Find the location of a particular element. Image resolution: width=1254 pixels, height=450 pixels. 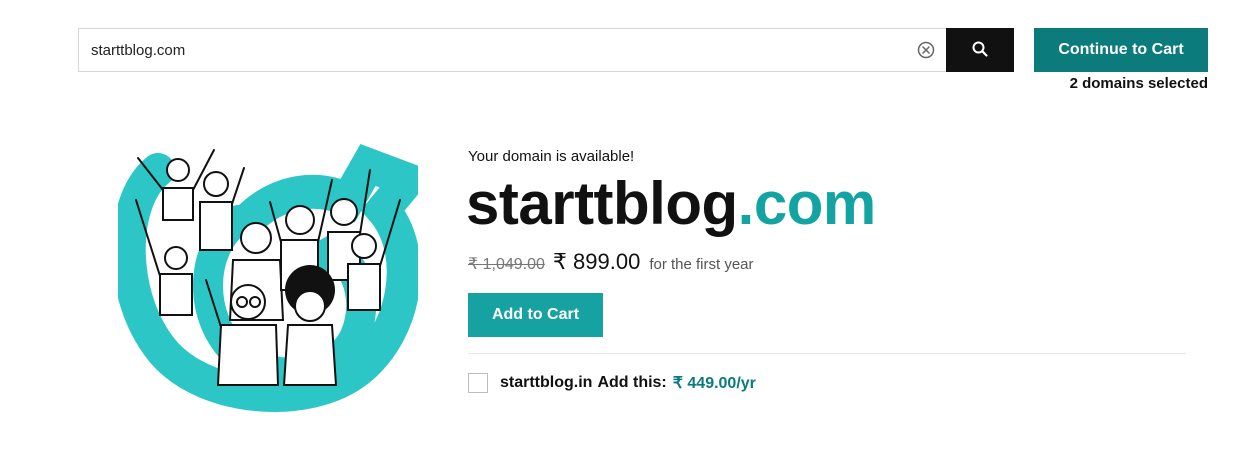

domain-search-input is located at coordinates (512, 50).